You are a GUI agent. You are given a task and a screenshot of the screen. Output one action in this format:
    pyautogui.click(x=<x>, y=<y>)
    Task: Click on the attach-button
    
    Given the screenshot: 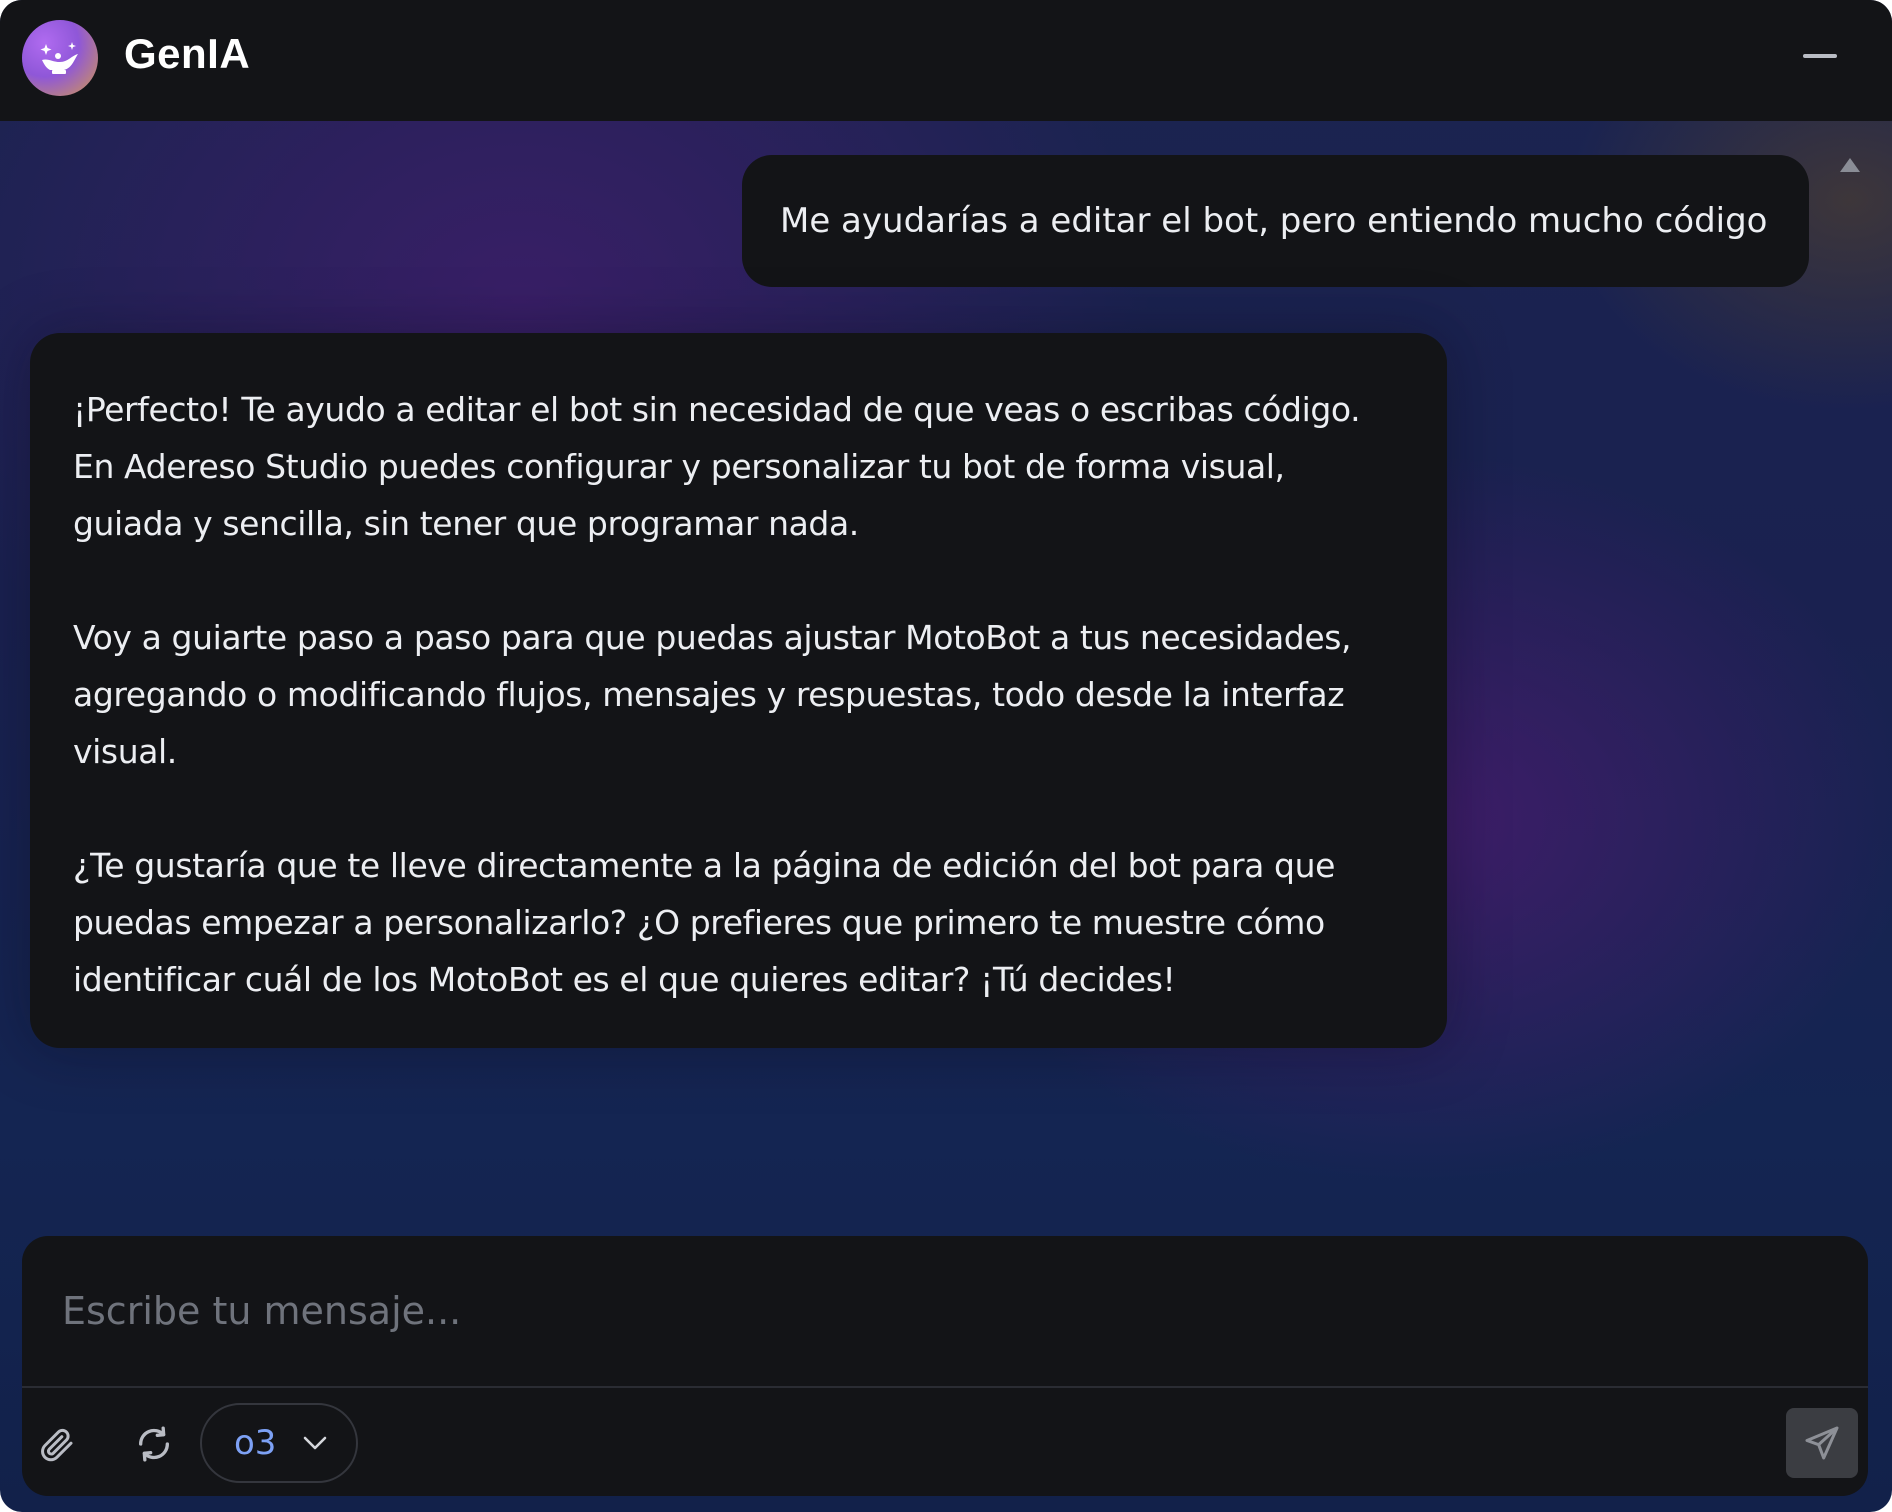 What is the action you would take?
    pyautogui.click(x=56, y=1444)
    